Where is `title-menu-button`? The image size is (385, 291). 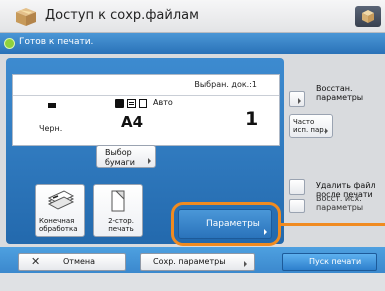 title-menu-button is located at coordinates (368, 16).